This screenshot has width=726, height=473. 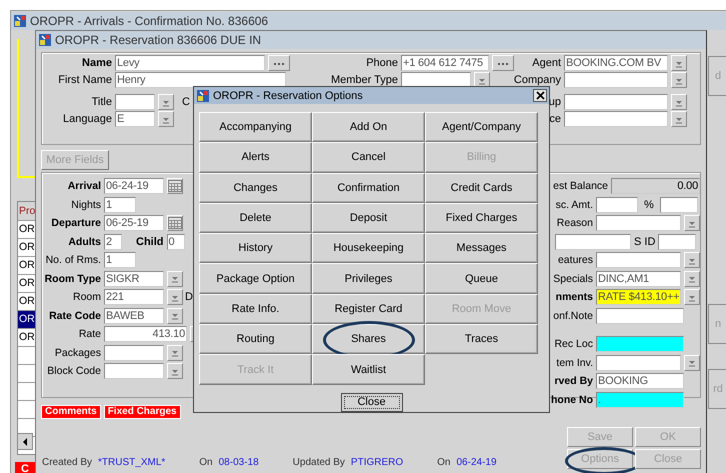 I want to click on scroll-left-button, so click(x=25, y=441).